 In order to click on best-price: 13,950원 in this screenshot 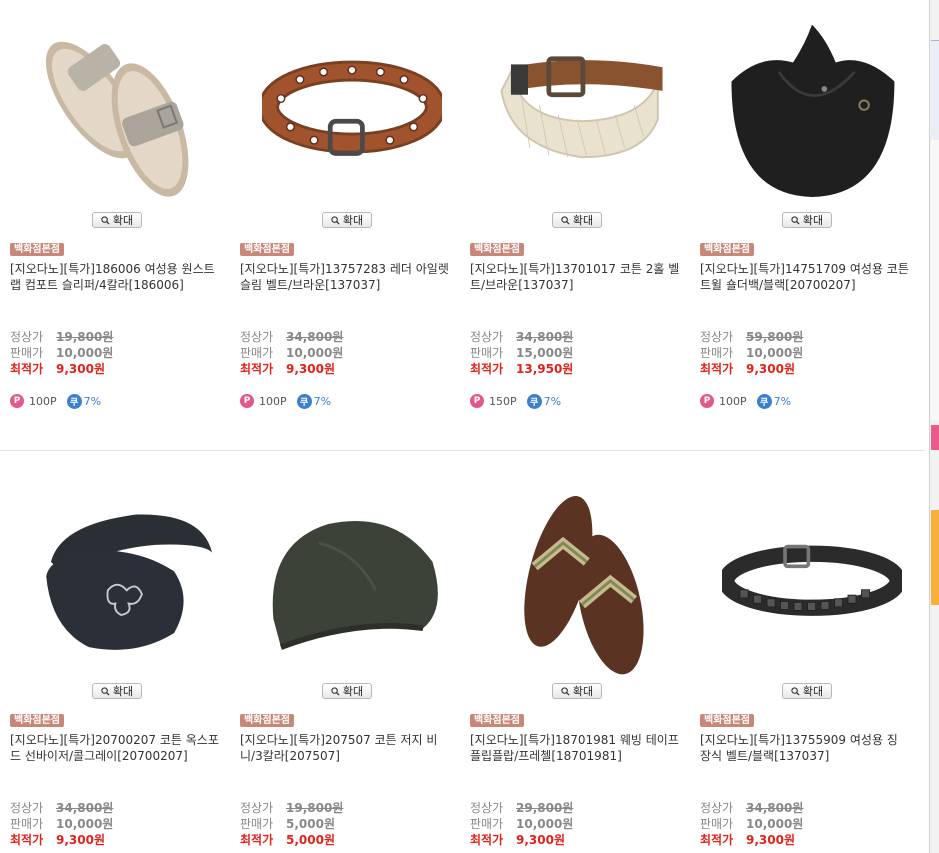, I will do `click(545, 369)`.